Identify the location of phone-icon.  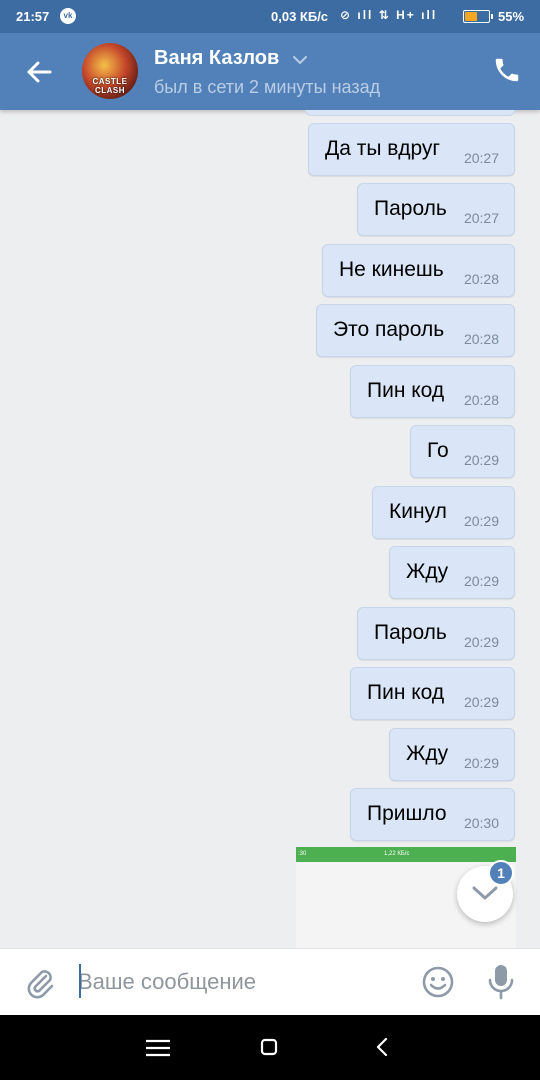
(507, 70).